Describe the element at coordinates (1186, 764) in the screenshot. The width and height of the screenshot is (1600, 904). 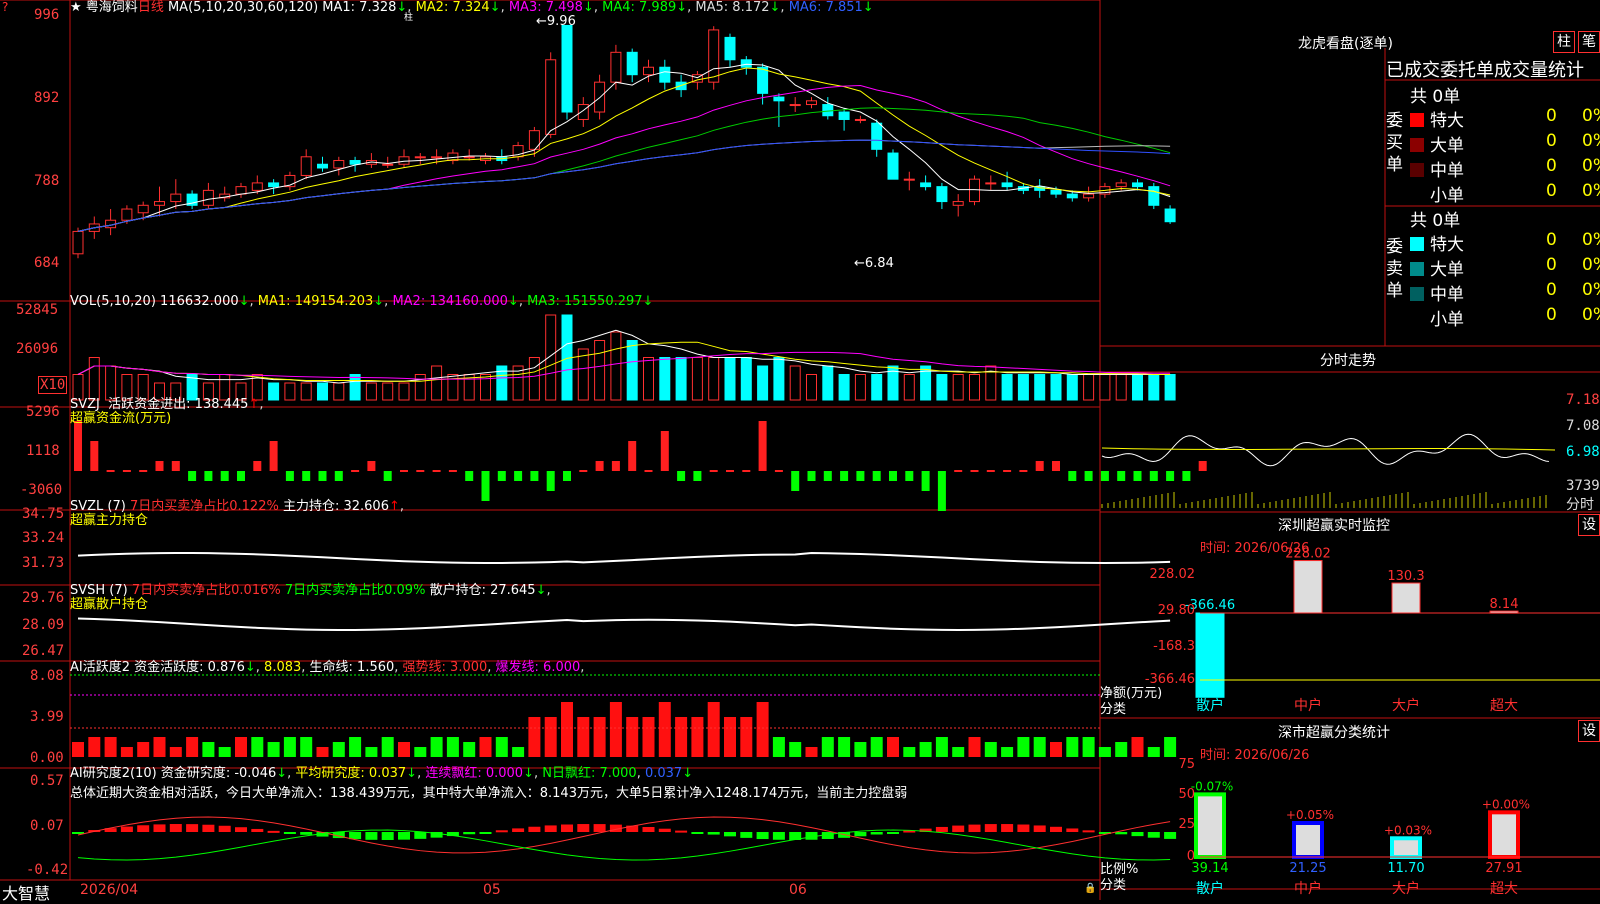
I see `axis-tick: 75` at that location.